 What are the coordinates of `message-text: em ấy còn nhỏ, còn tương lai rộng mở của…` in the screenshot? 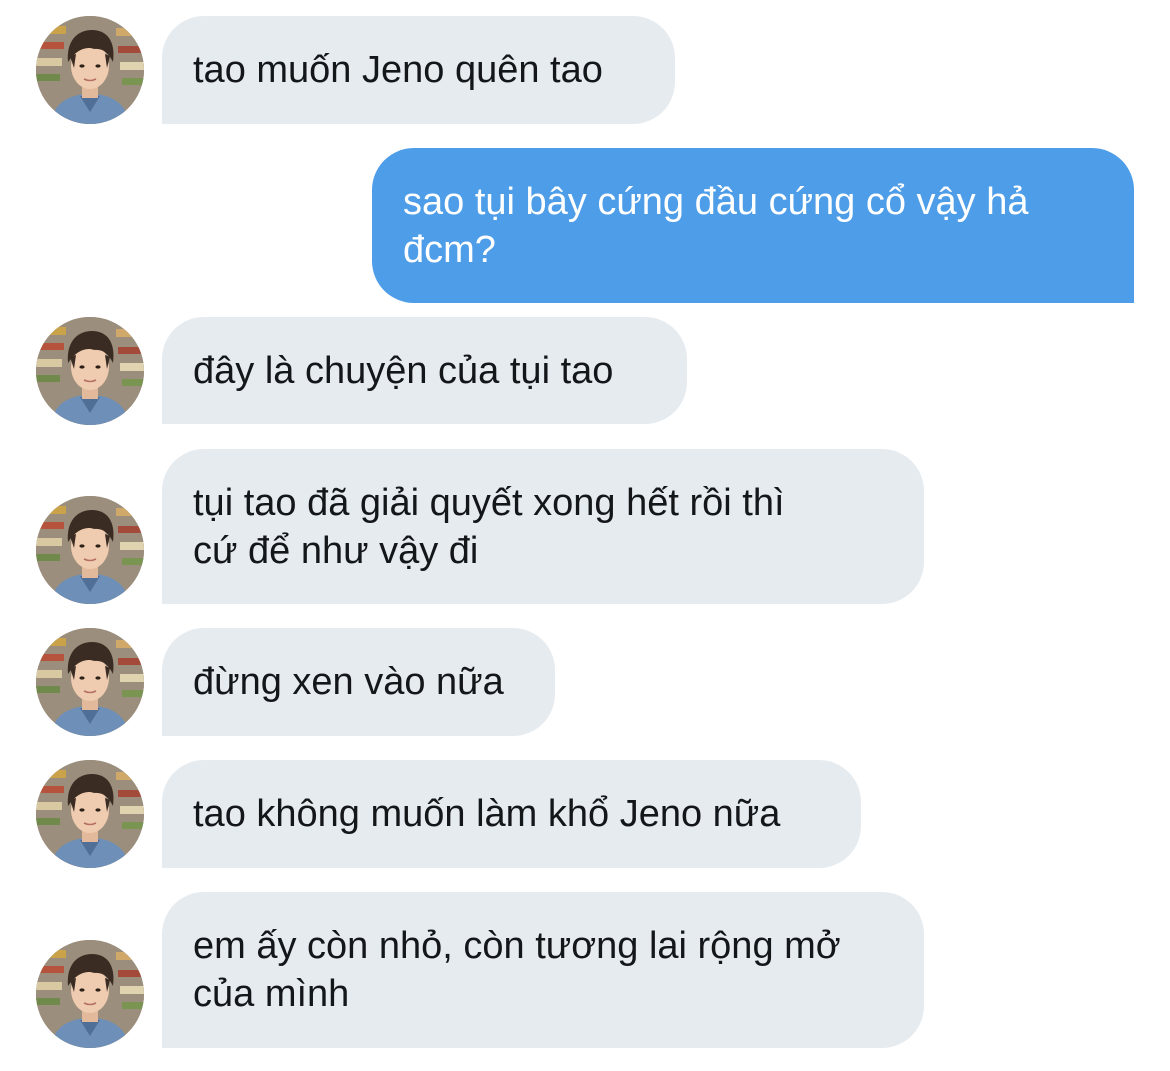 It's located at (517, 970).